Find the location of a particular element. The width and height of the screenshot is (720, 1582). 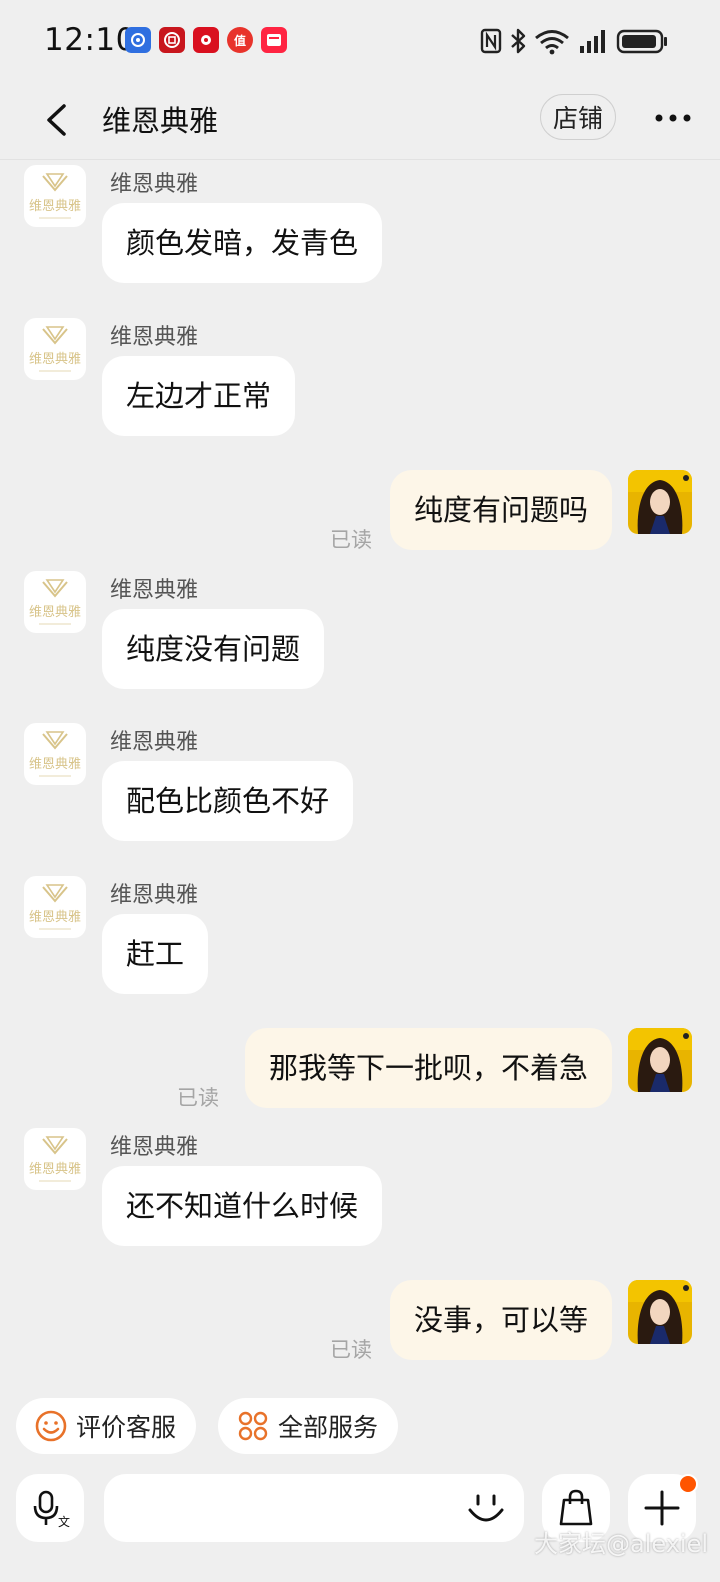

emoji-button is located at coordinates (486, 1508).